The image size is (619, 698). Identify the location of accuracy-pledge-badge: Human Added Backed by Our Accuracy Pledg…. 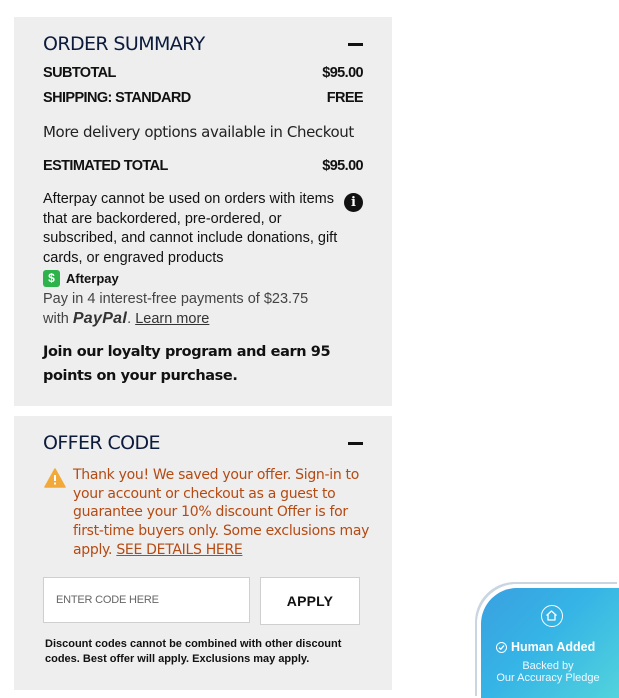
(548, 641).